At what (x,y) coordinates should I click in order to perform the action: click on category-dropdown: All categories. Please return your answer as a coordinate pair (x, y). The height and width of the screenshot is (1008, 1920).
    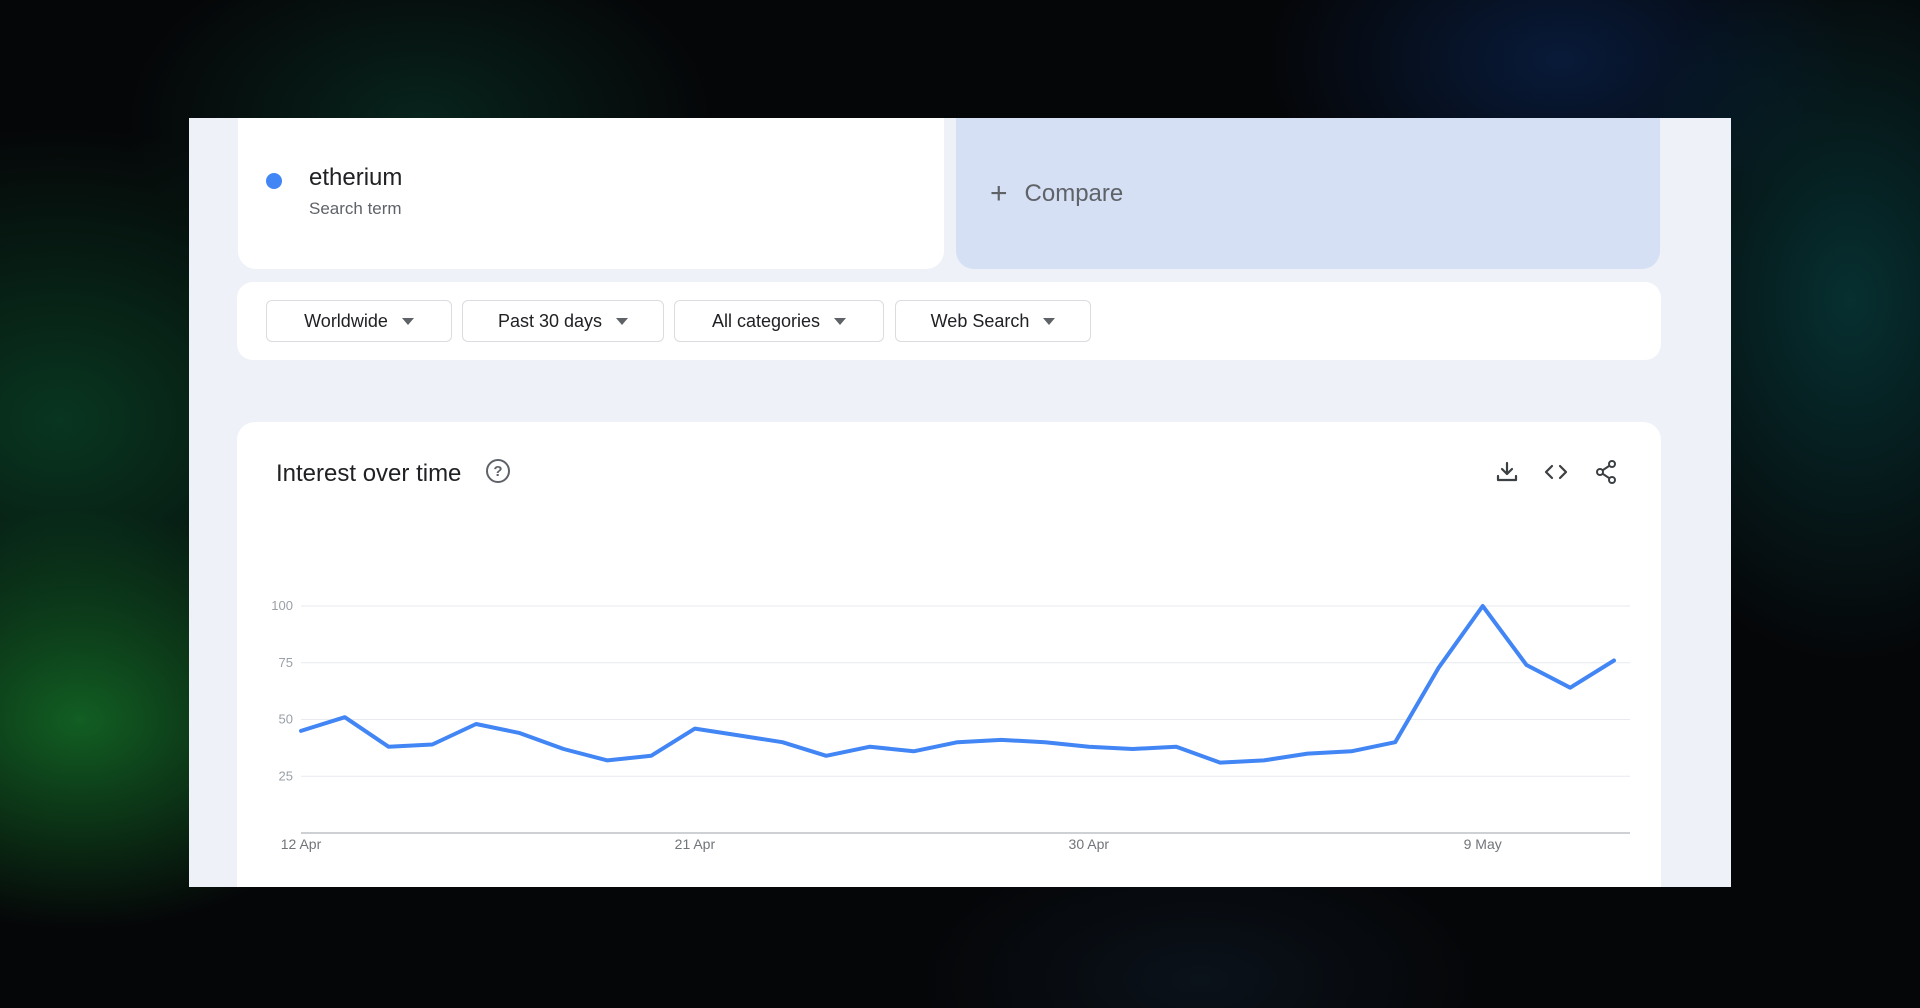
    Looking at the image, I should click on (779, 321).